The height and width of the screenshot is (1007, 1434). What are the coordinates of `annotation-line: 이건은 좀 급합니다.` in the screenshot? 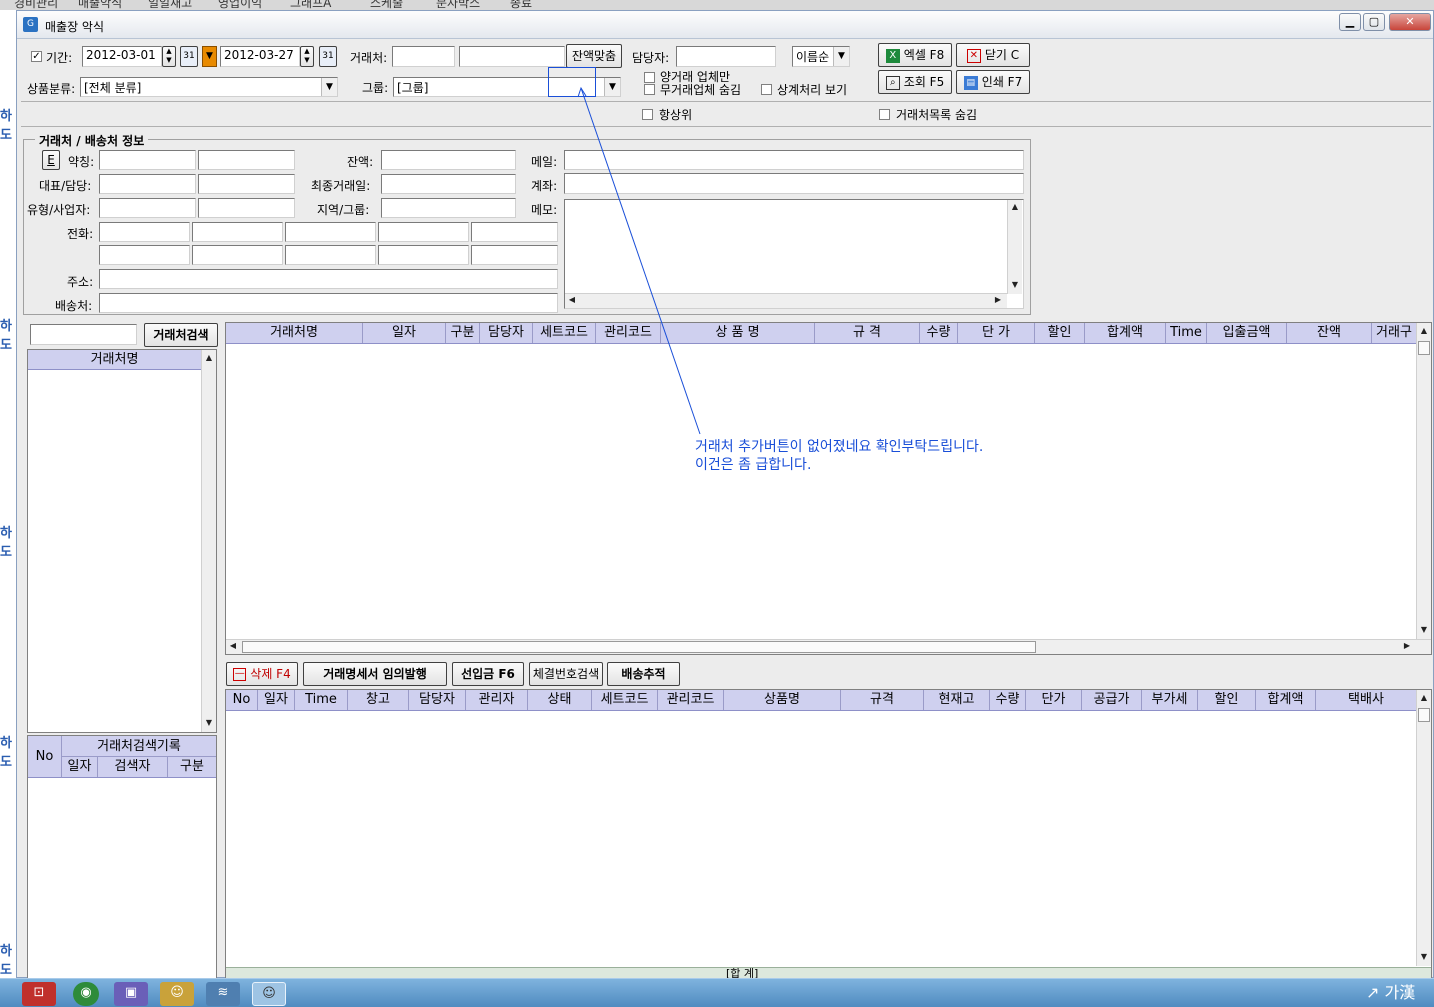 It's located at (753, 465).